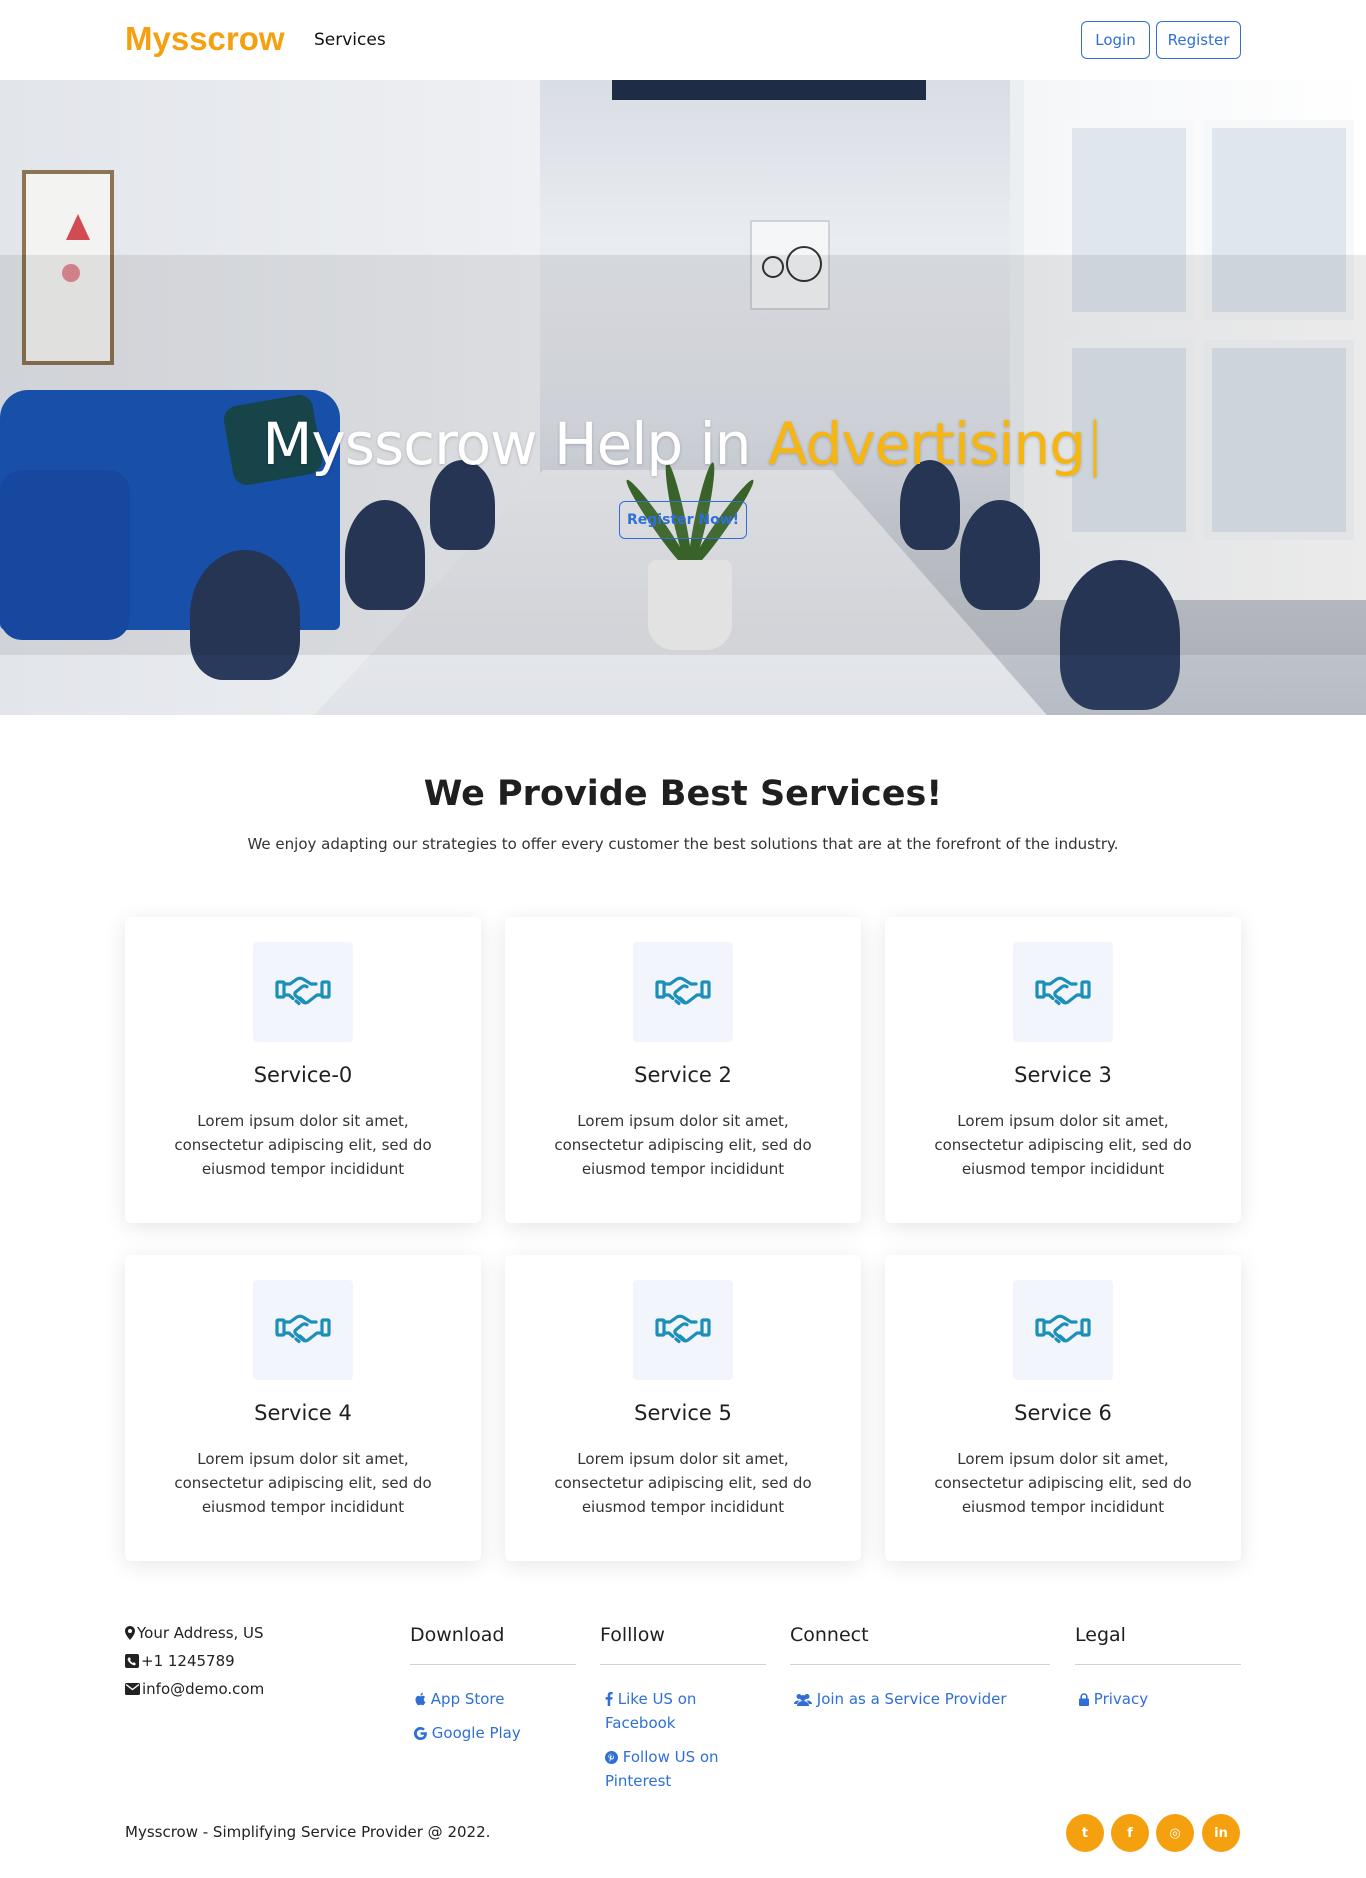 The image size is (1366, 1878). What do you see at coordinates (350, 40) in the screenshot?
I see `nav-services-link: Services` at bounding box center [350, 40].